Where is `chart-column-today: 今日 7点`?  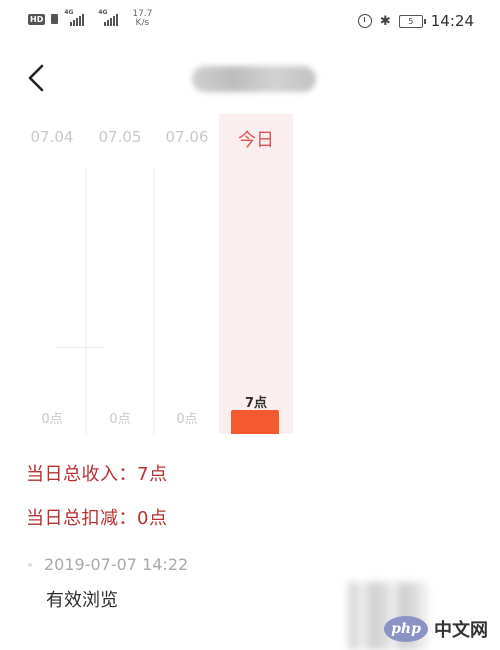
chart-column-today: 今日 7点 is located at coordinates (256, 274).